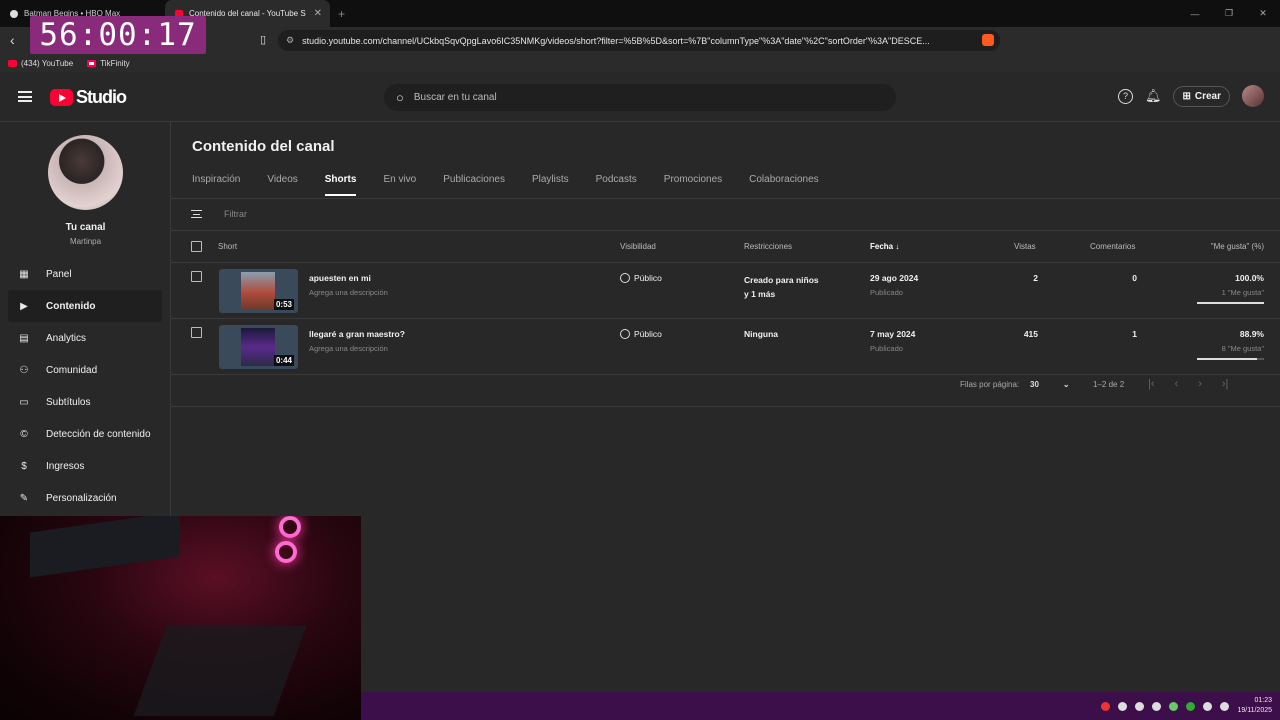 Image resolution: width=1280 pixels, height=720 pixels. I want to click on views-cell: 2, so click(1035, 278).